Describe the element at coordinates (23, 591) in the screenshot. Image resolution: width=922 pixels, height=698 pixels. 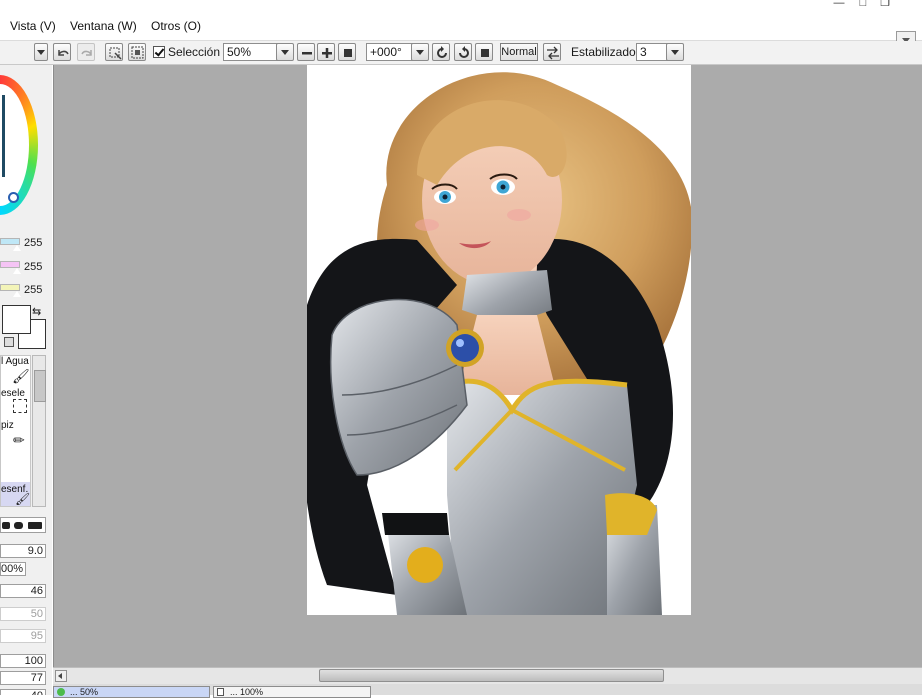
I see `brush-value-1: 46` at that location.